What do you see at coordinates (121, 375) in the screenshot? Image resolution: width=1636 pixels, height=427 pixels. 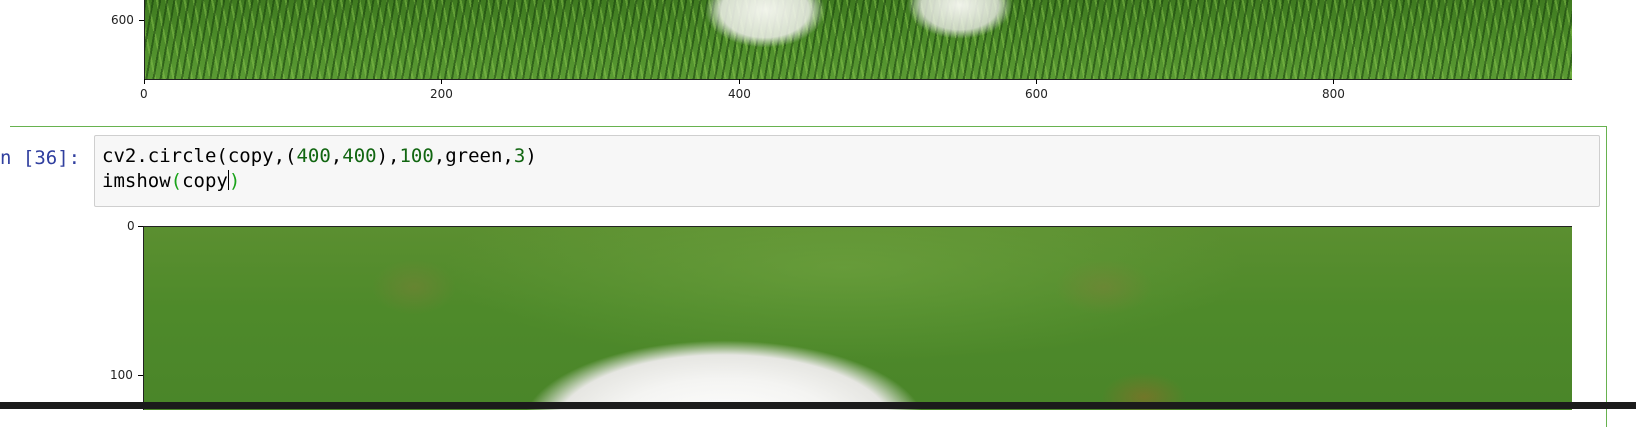 I see `y-tick-label: 100` at bounding box center [121, 375].